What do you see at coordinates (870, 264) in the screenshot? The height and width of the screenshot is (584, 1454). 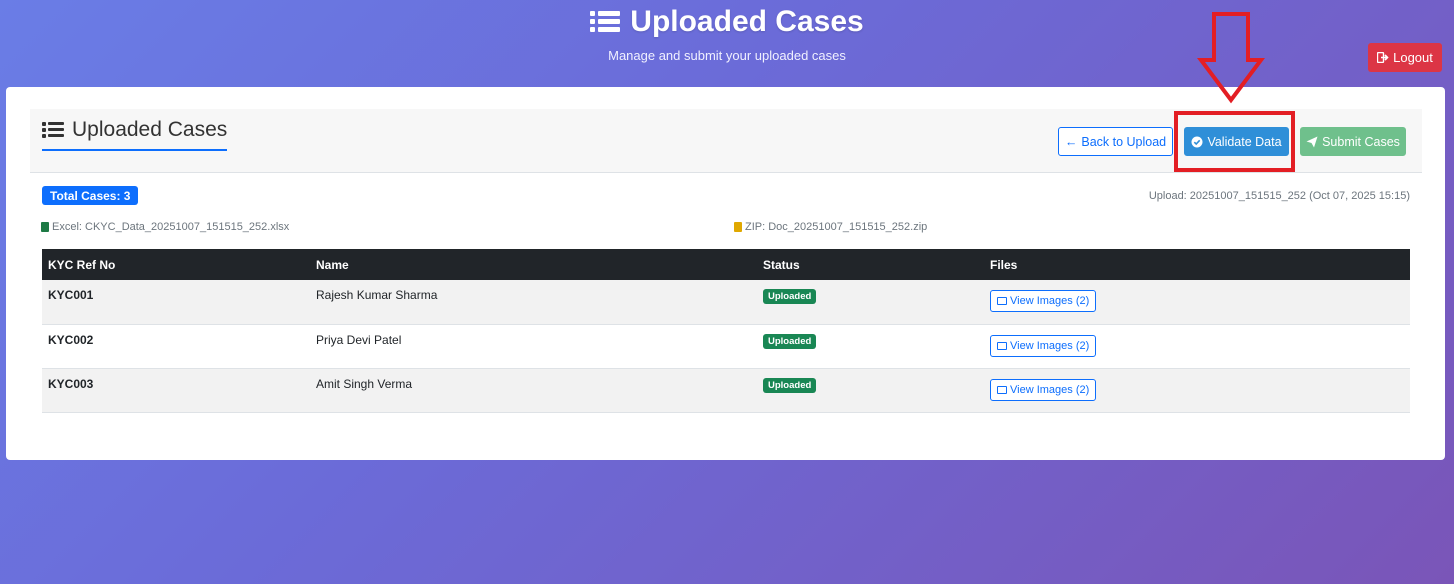 I see `column-header-status: Status` at bounding box center [870, 264].